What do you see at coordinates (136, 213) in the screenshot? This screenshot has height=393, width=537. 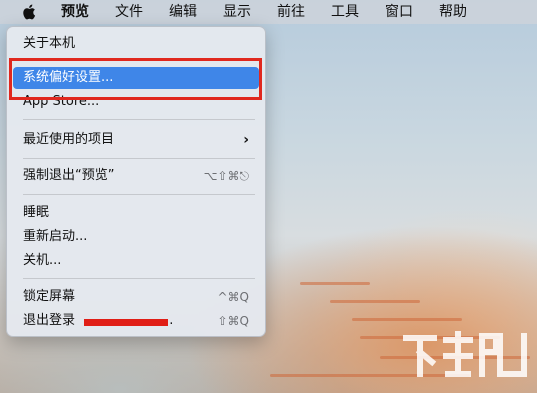 I see `sleep-item: 睡眠` at bounding box center [136, 213].